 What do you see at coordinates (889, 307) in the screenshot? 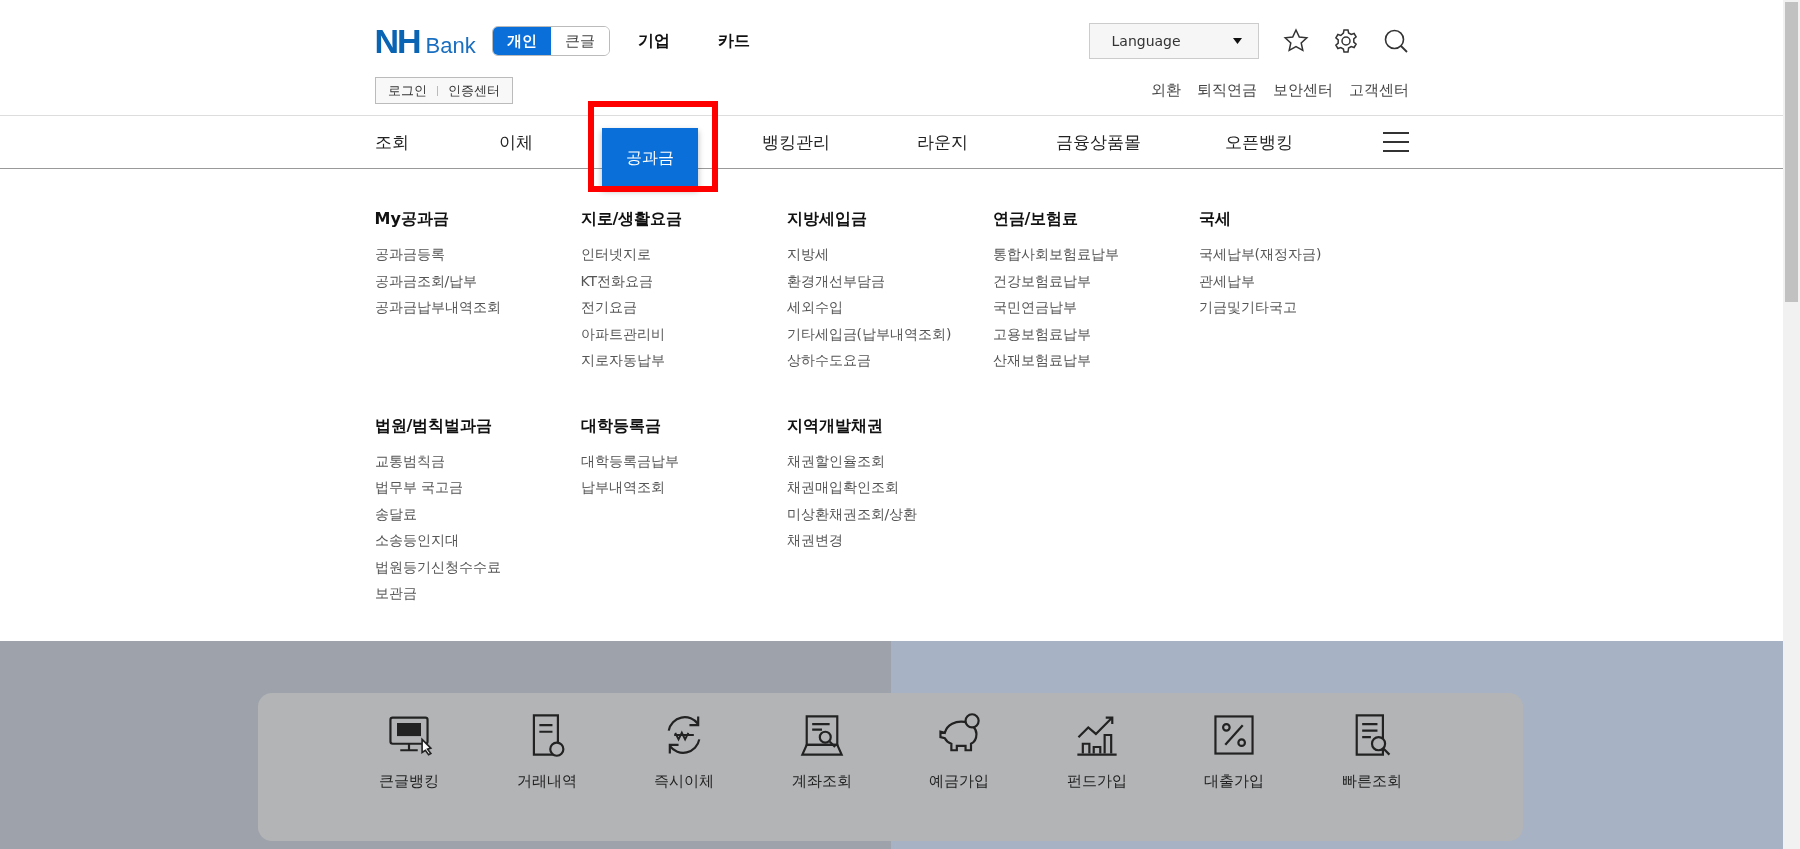
I see `menu-link: 세외수입` at bounding box center [889, 307].